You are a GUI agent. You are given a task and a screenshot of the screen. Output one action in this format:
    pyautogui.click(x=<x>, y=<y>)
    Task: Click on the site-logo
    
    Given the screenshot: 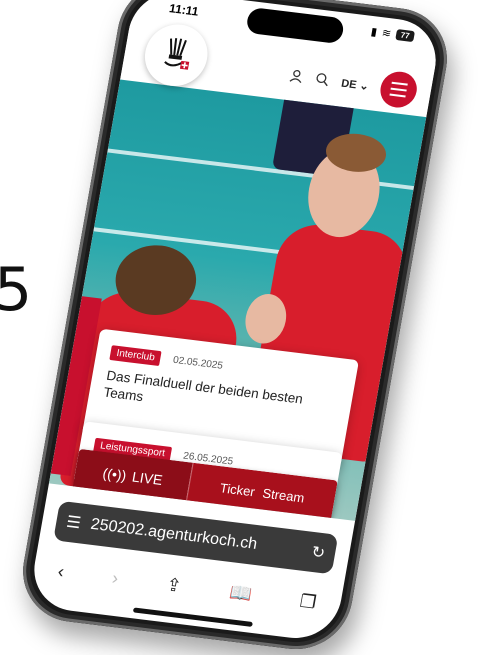 What is the action you would take?
    pyautogui.click(x=176, y=55)
    